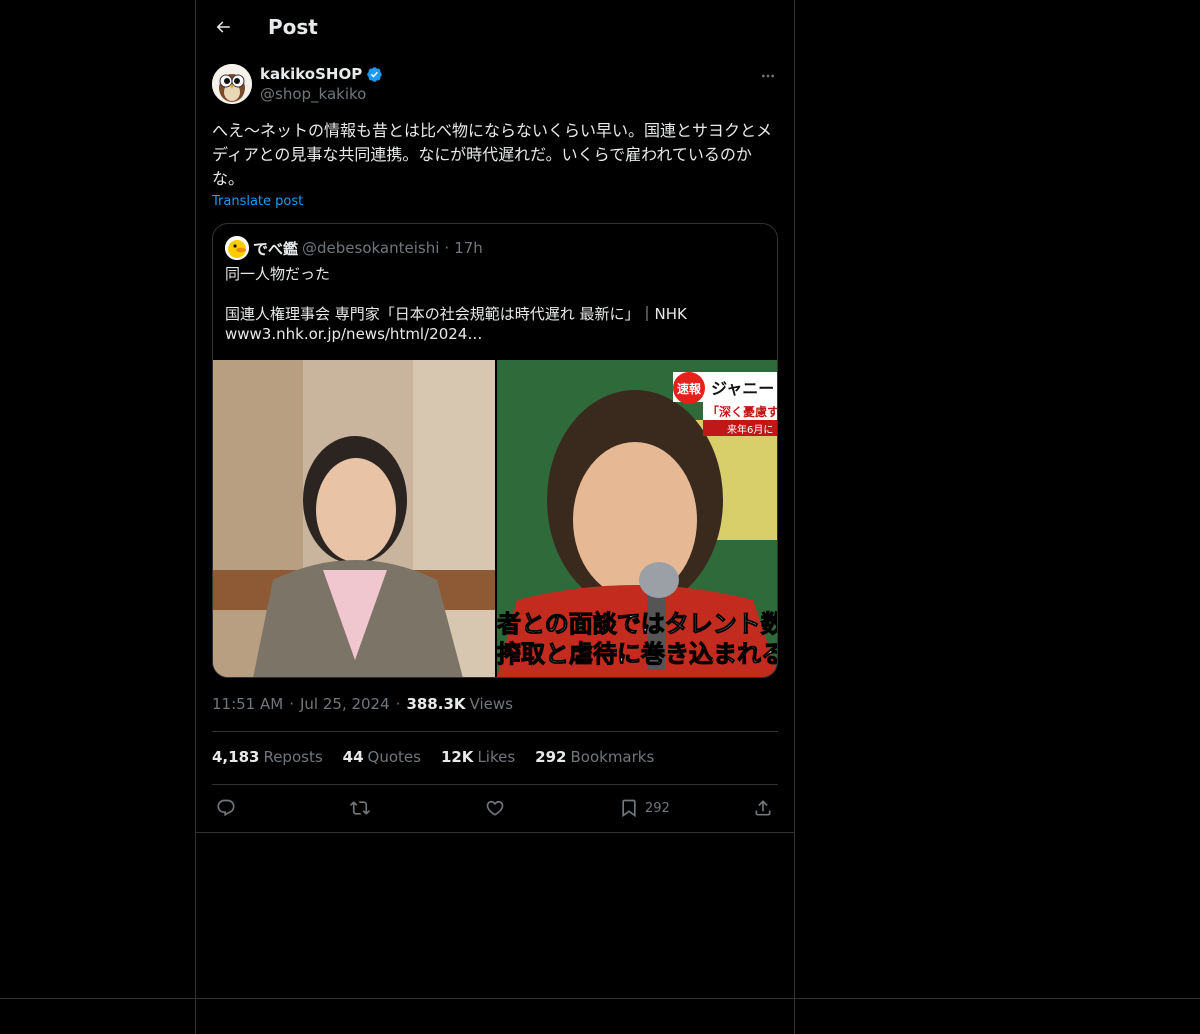  Describe the element at coordinates (382, 757) in the screenshot. I see `quotes-stat: 44 Quotes` at that location.